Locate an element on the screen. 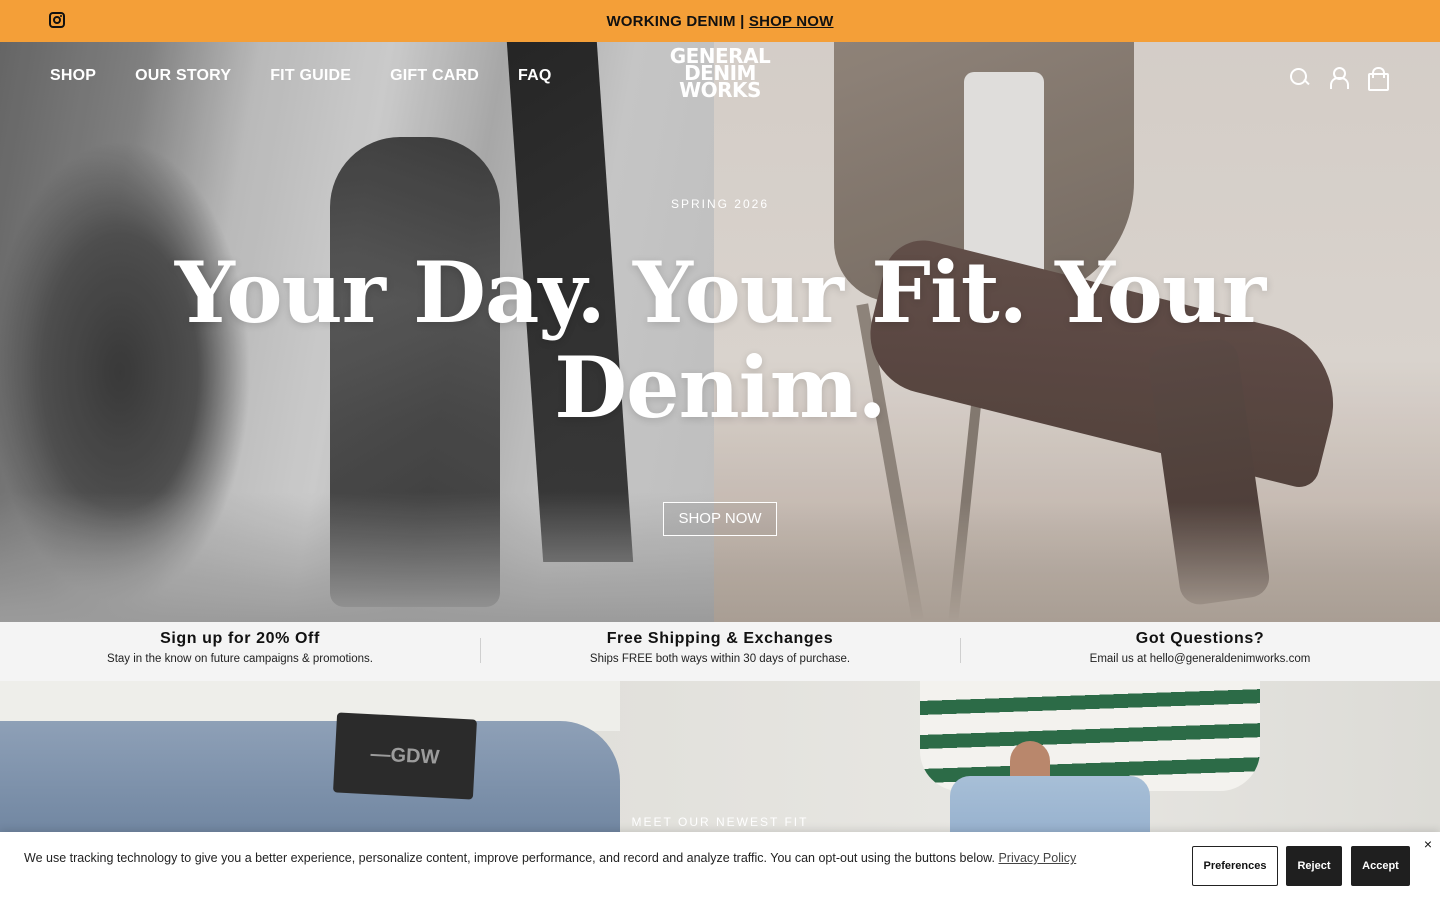 Image resolution: width=1440 pixels, height=900 pixels. perk-title: Sign up for 20% Off is located at coordinates (240, 638).